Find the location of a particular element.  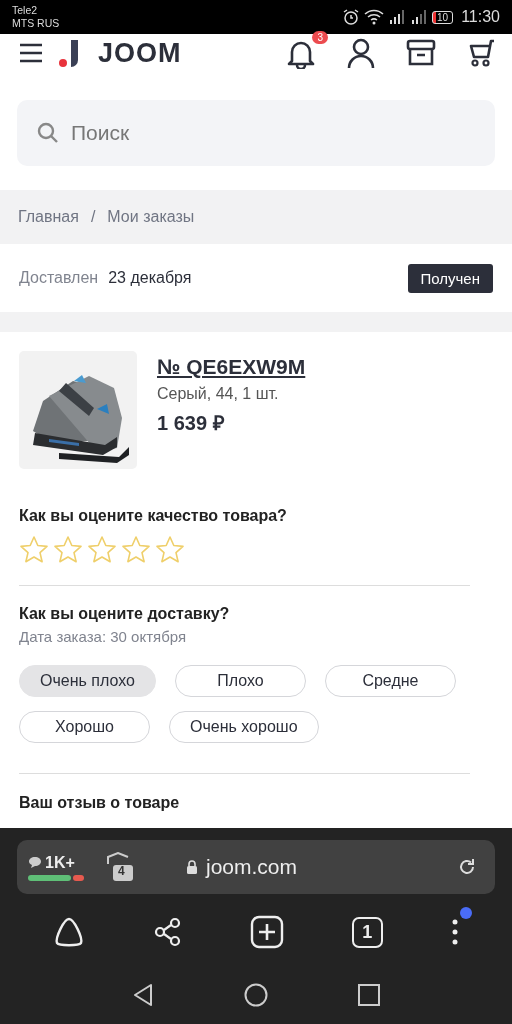

order-date: Дата заказа: 30 октября is located at coordinates (103, 636).